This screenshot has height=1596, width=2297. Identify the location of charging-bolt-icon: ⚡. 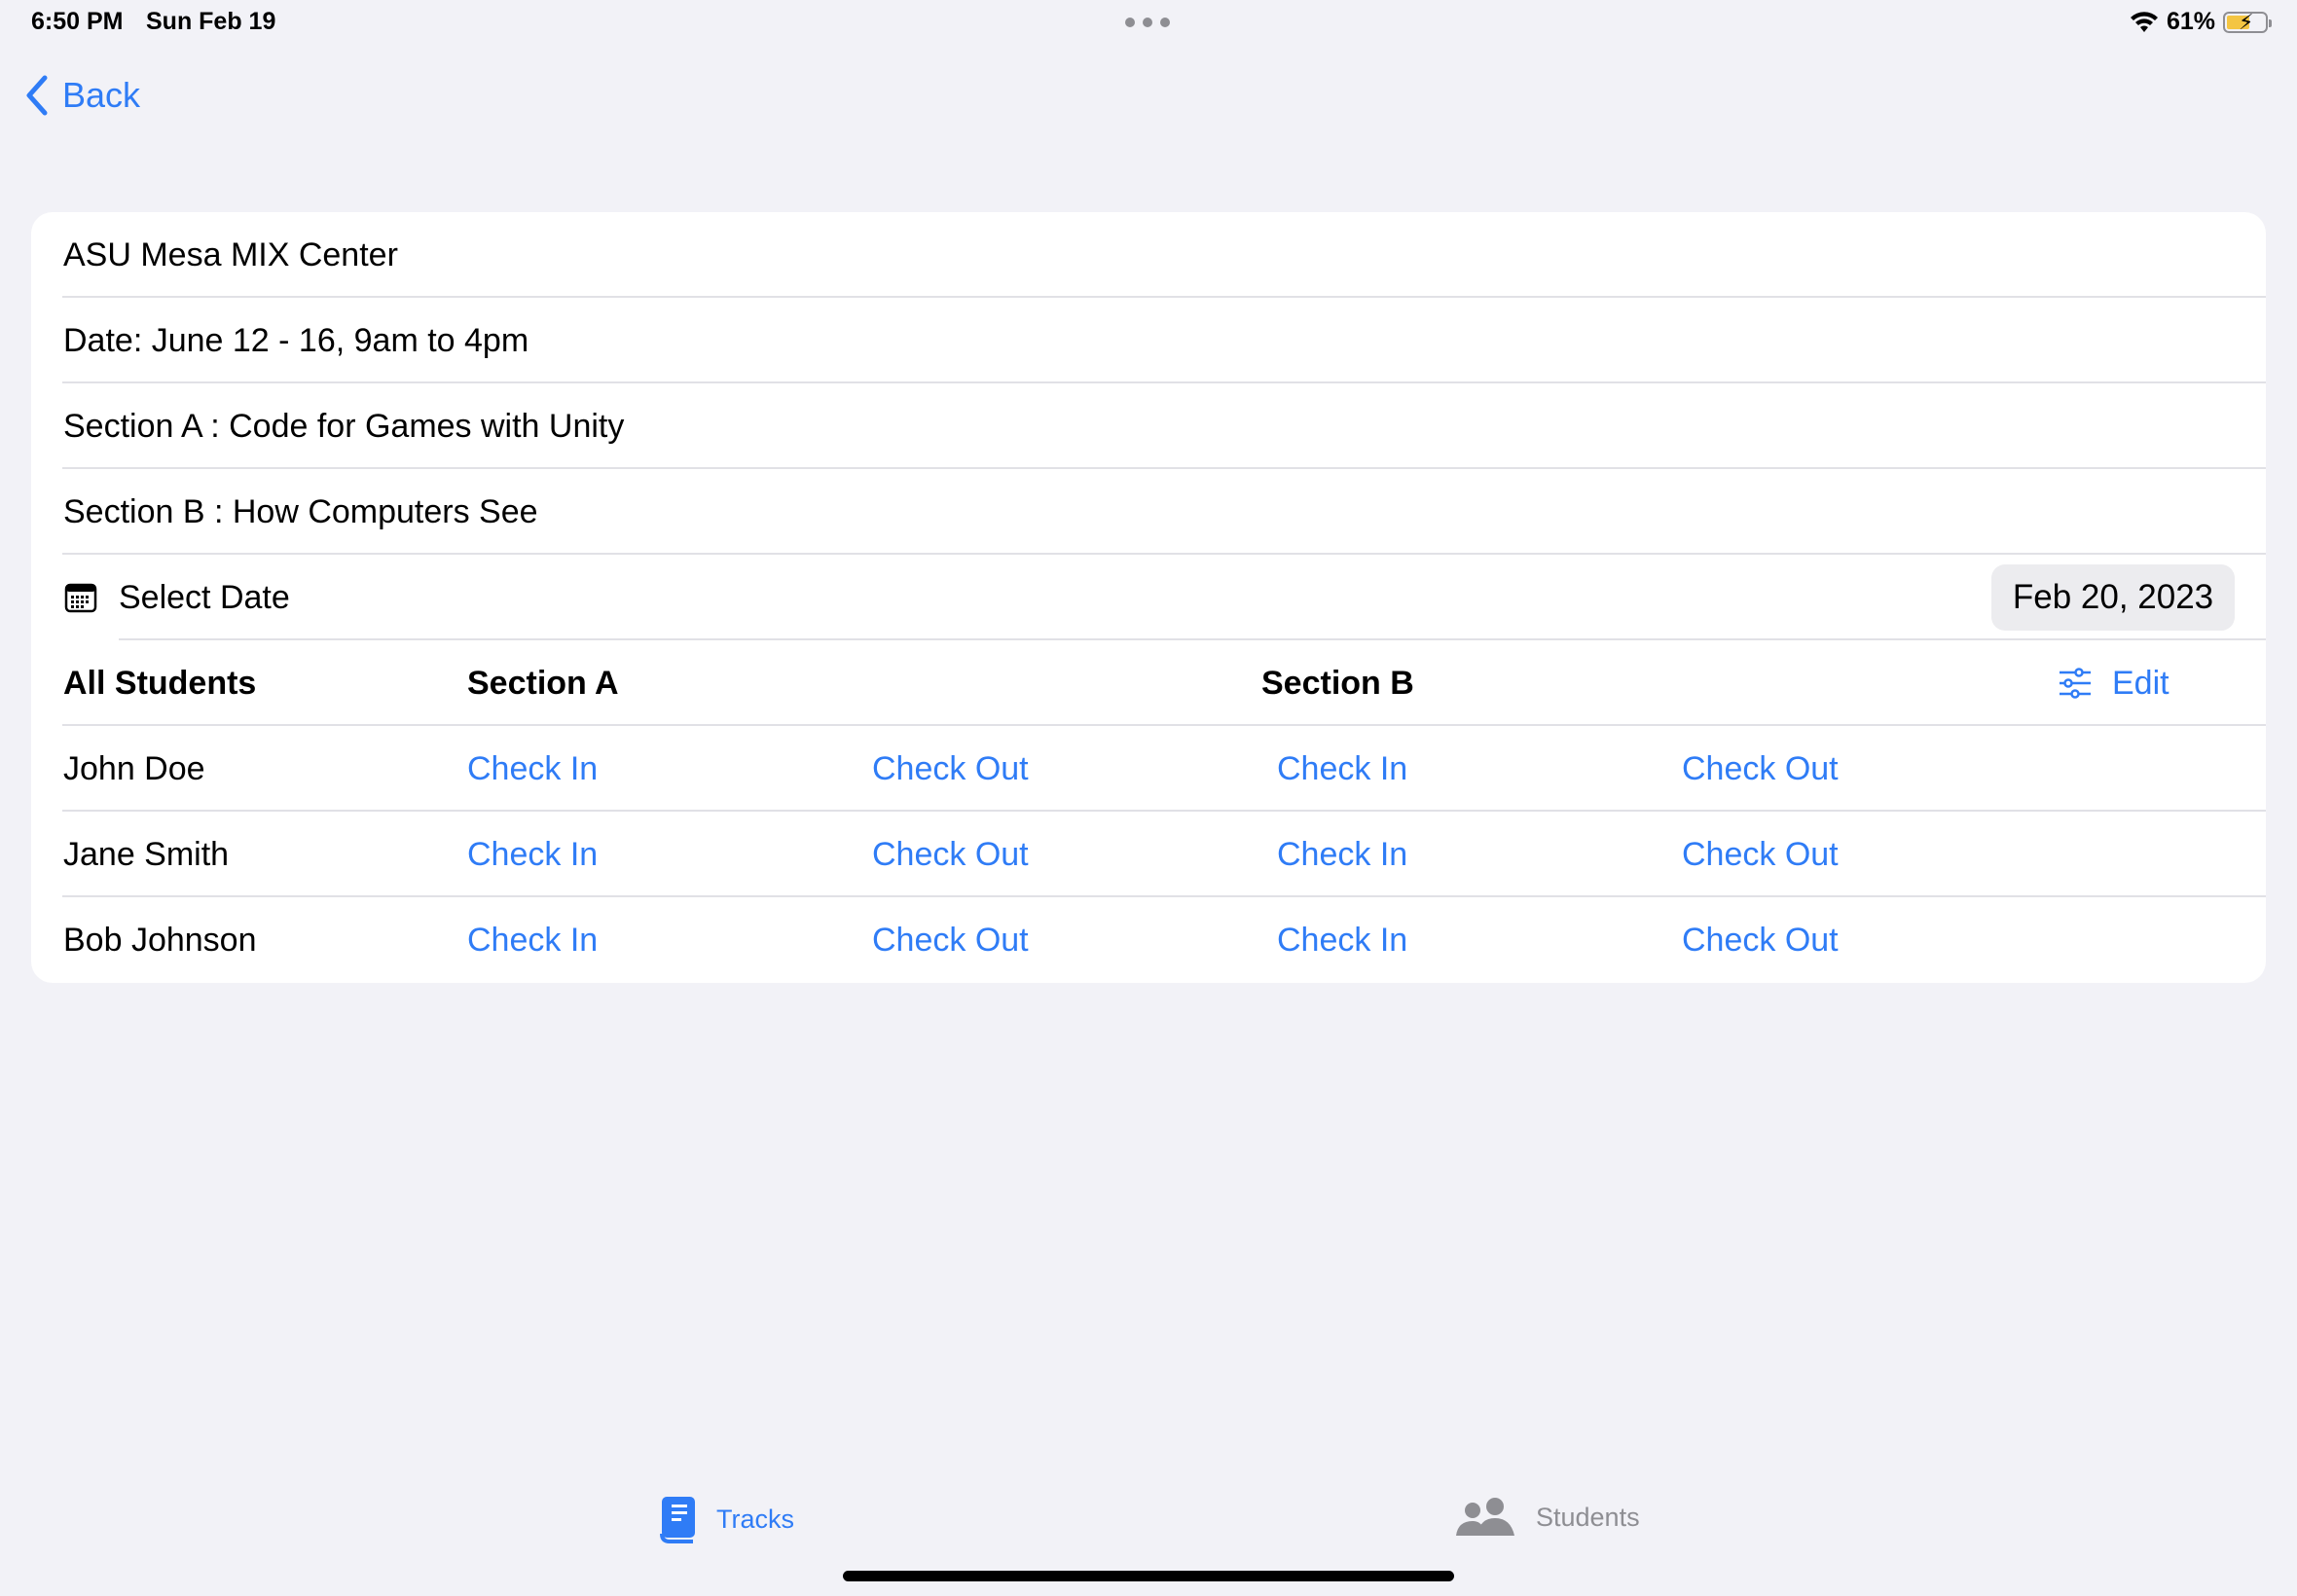
(2246, 21).